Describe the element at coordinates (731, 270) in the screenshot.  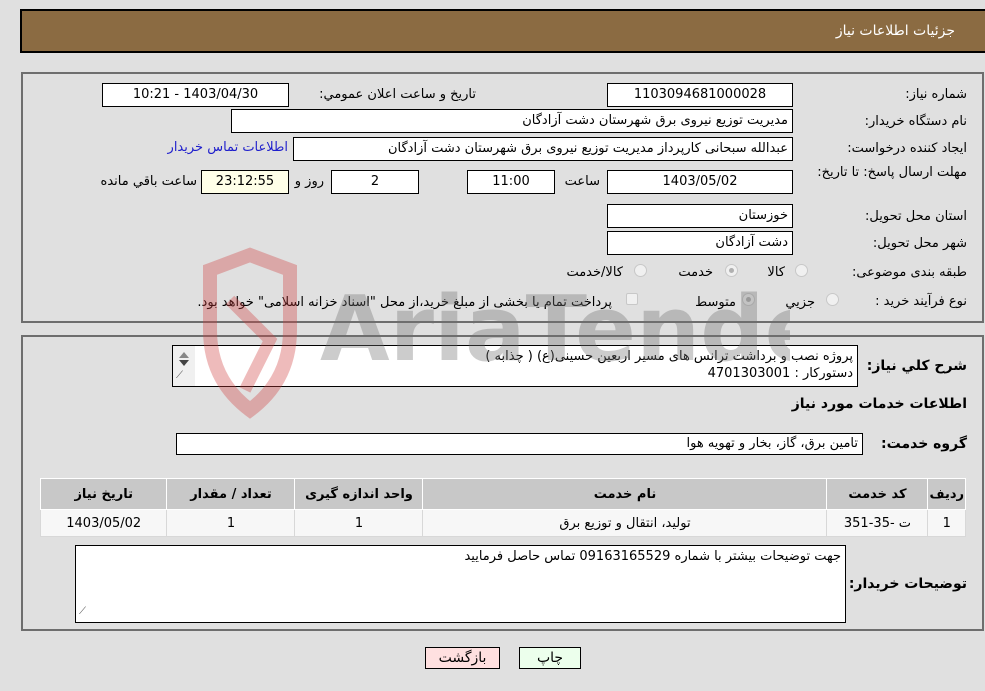
I see `category-radio-service` at that location.